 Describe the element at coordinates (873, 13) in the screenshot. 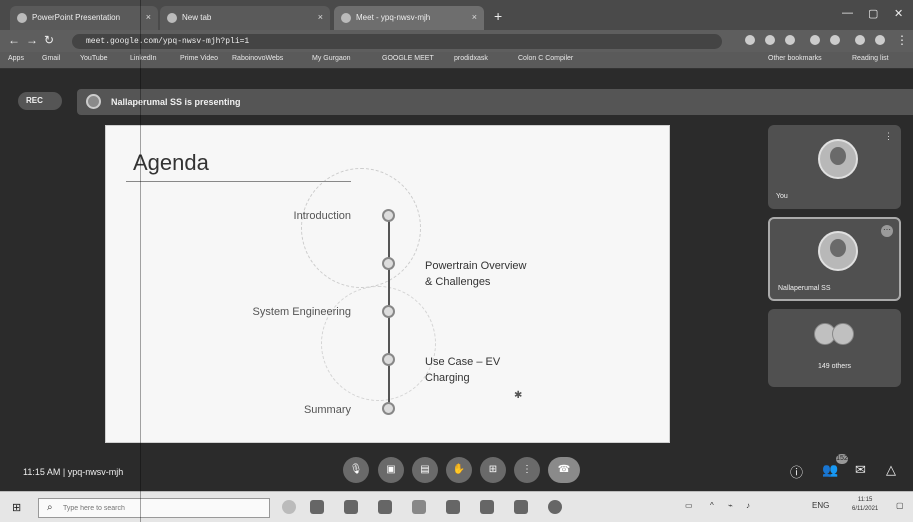

I see `maximize-icon: ▢` at that location.